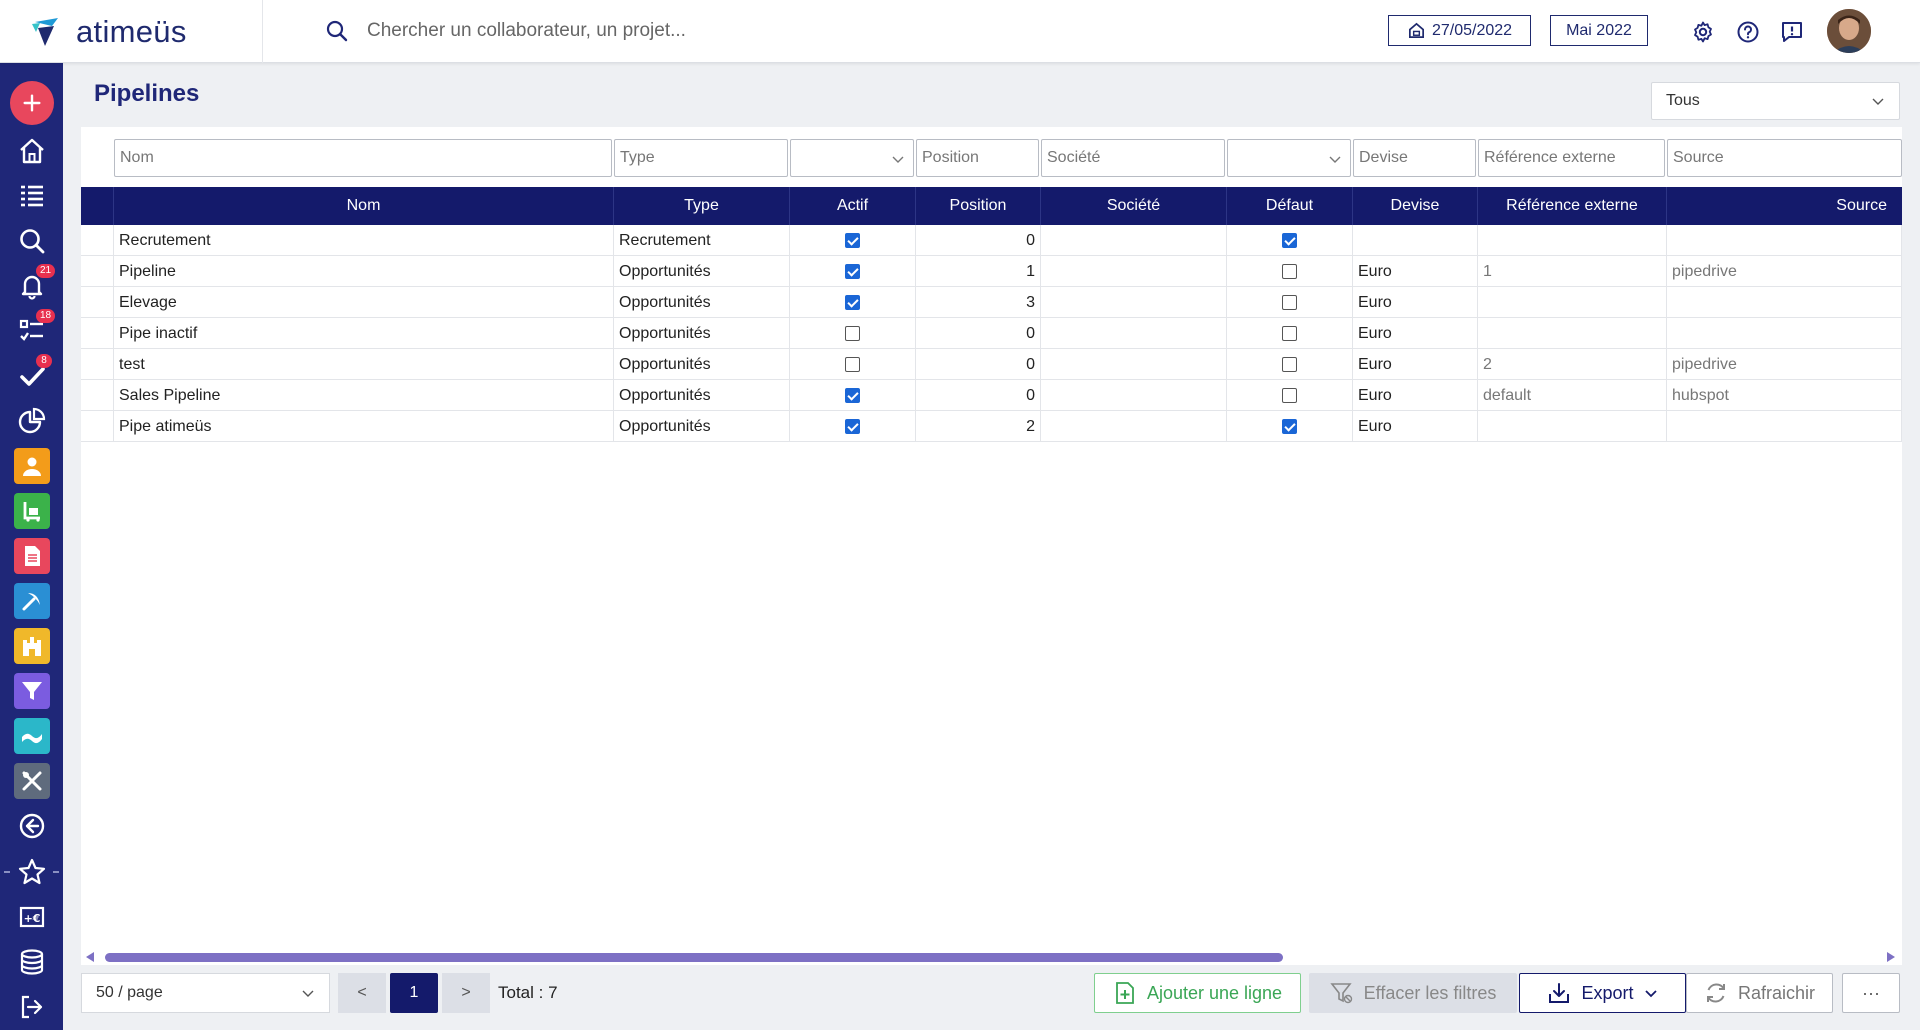 Image resolution: width=1920 pixels, height=1030 pixels. What do you see at coordinates (1571, 158) in the screenshot?
I see `filter-reference: Référence externe` at bounding box center [1571, 158].